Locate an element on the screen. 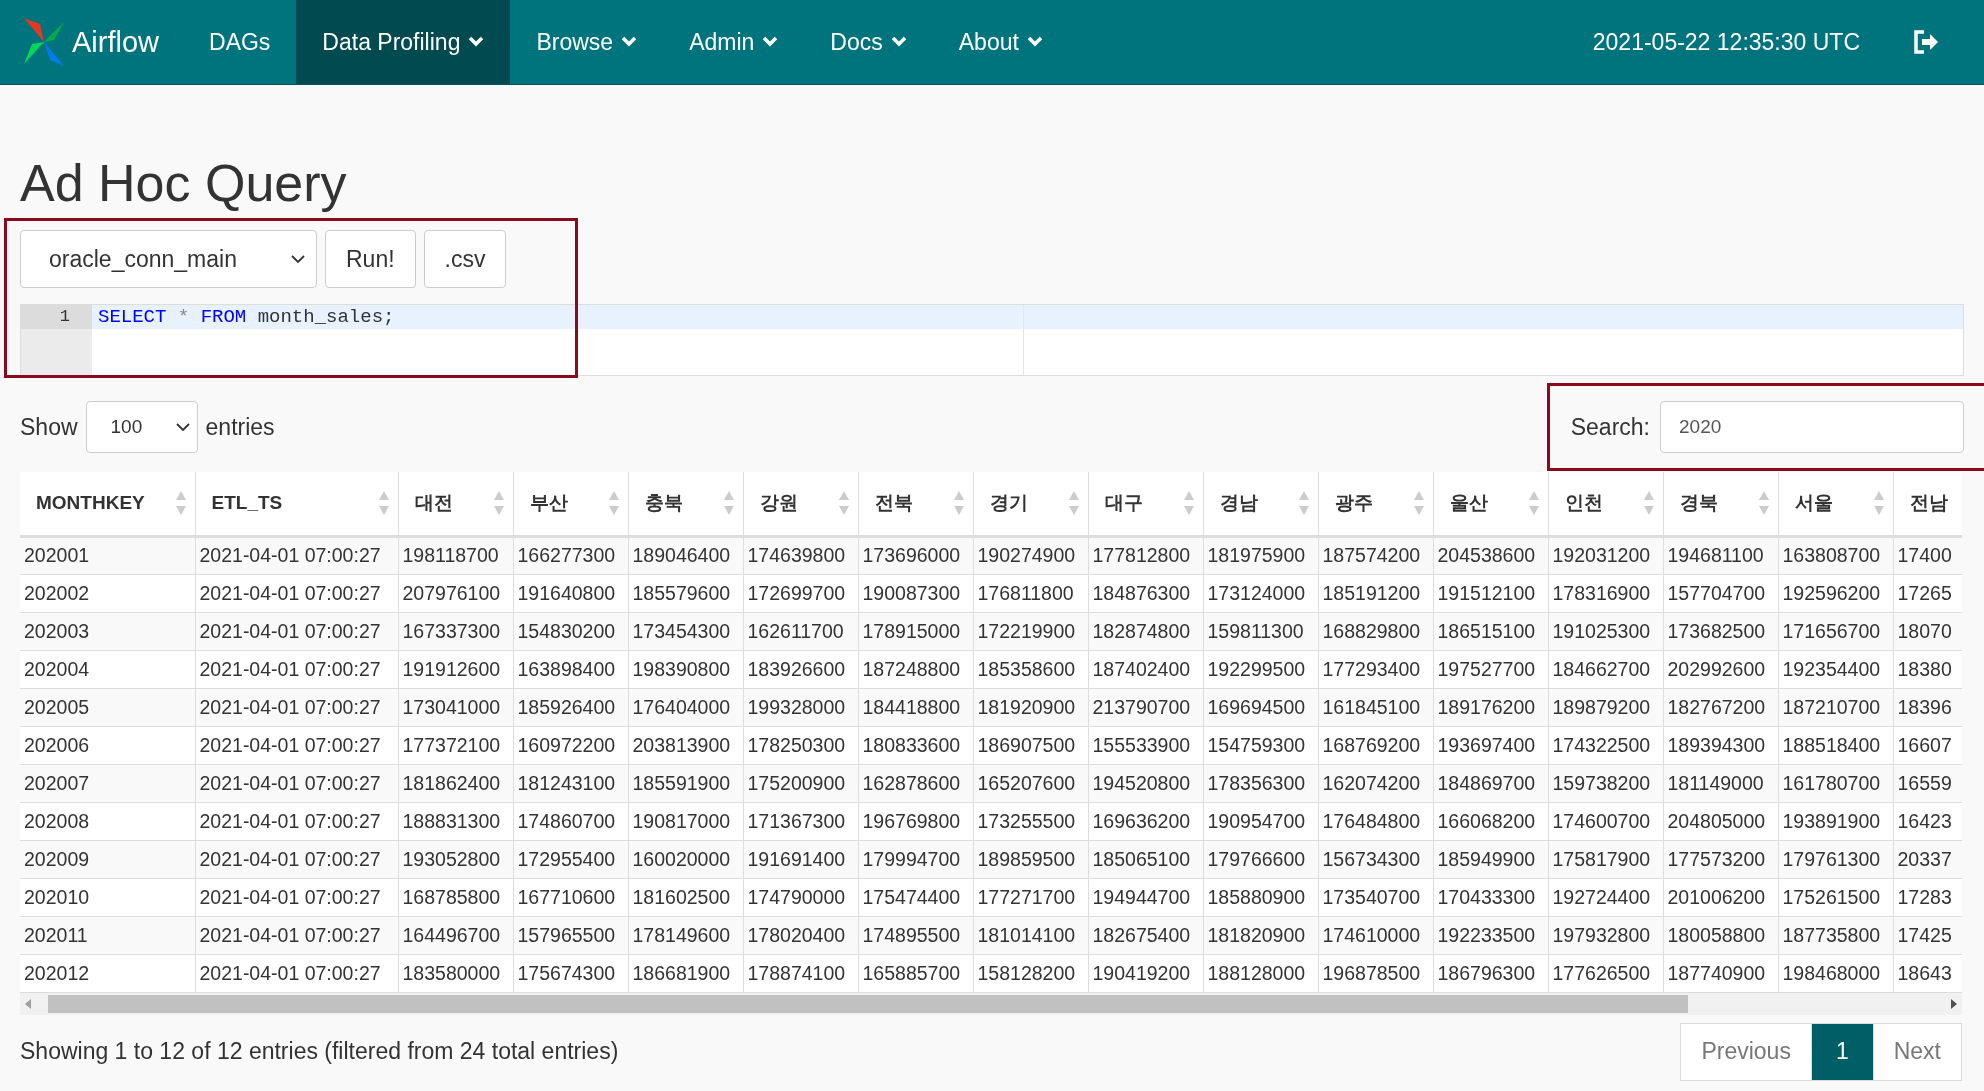 This screenshot has height=1091, width=1984. scroll-left-icon is located at coordinates (28, 1003).